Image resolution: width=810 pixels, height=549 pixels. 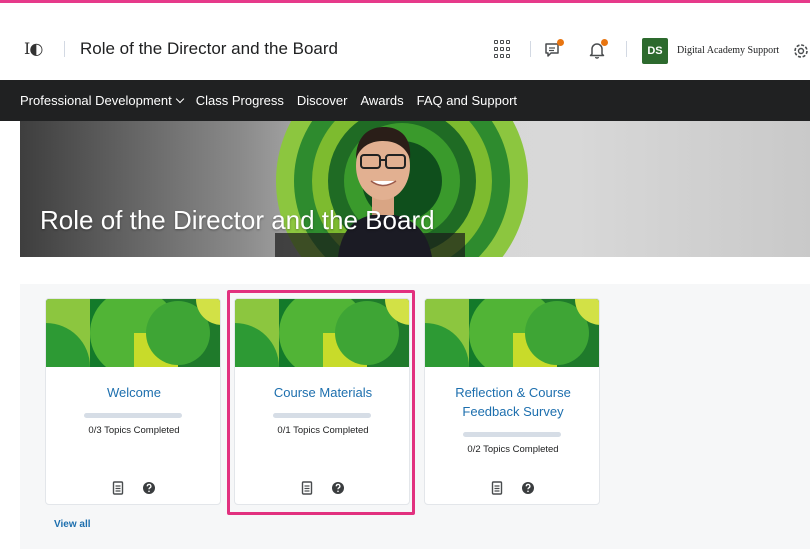 I want to click on nav-item-professional-development: Professional Development, so click(x=102, y=100).